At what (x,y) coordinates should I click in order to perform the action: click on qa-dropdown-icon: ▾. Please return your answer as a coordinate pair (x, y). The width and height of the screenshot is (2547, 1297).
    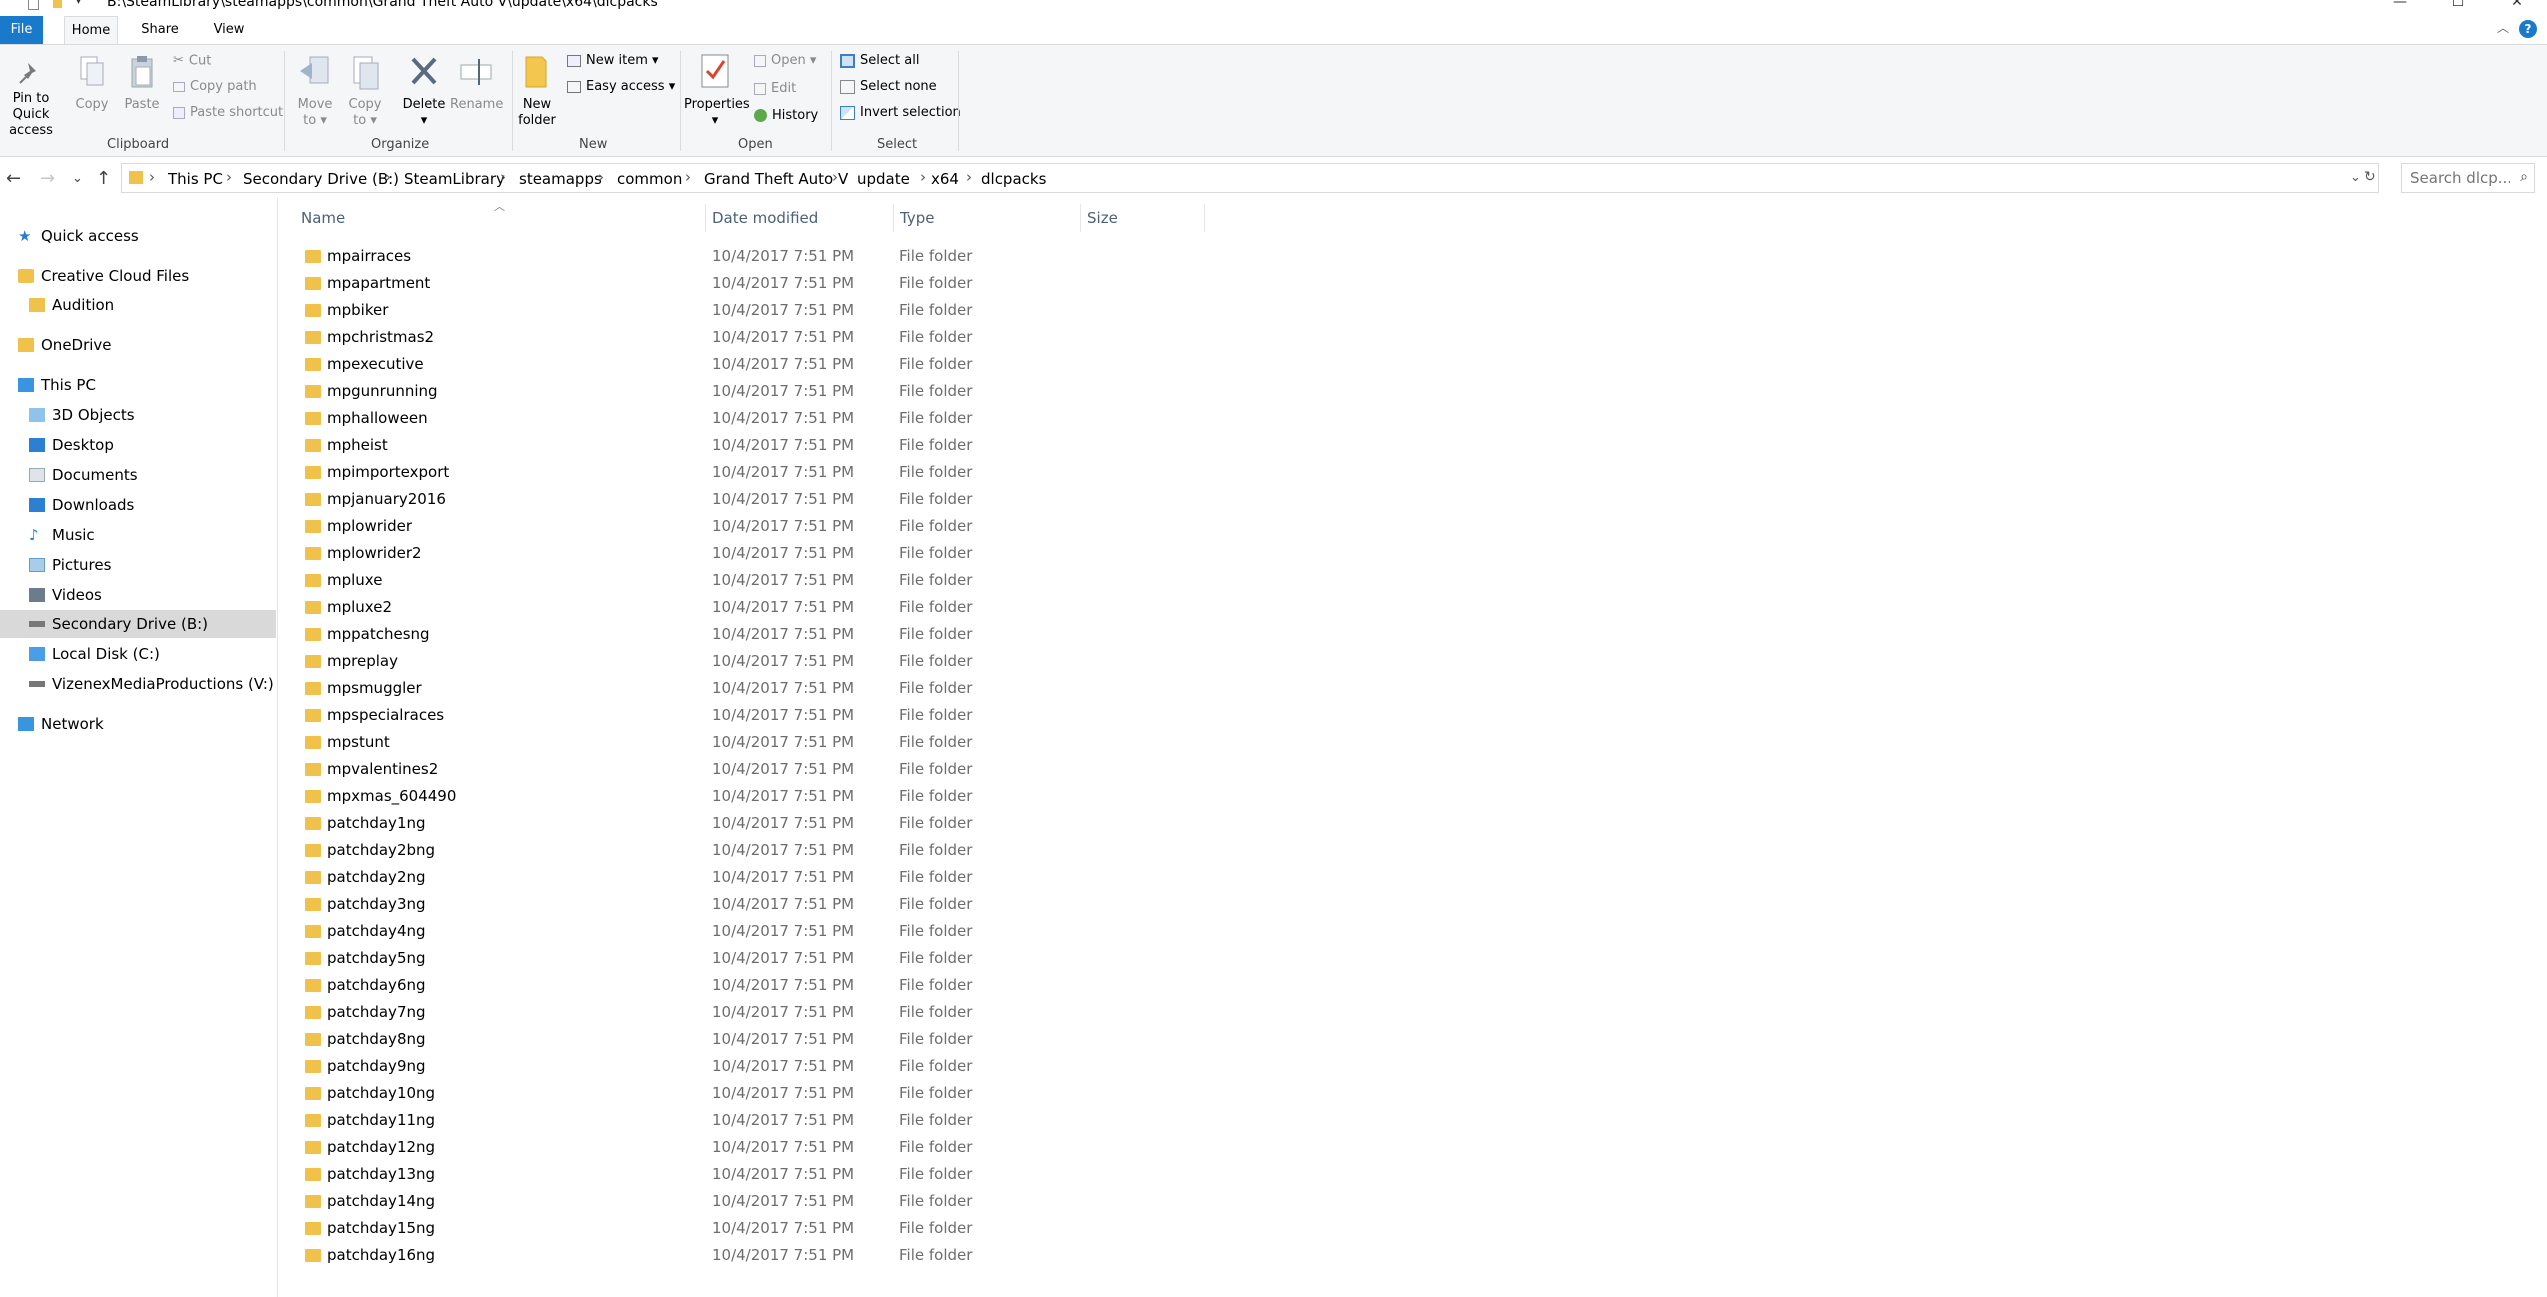
    Looking at the image, I should click on (82, 4).